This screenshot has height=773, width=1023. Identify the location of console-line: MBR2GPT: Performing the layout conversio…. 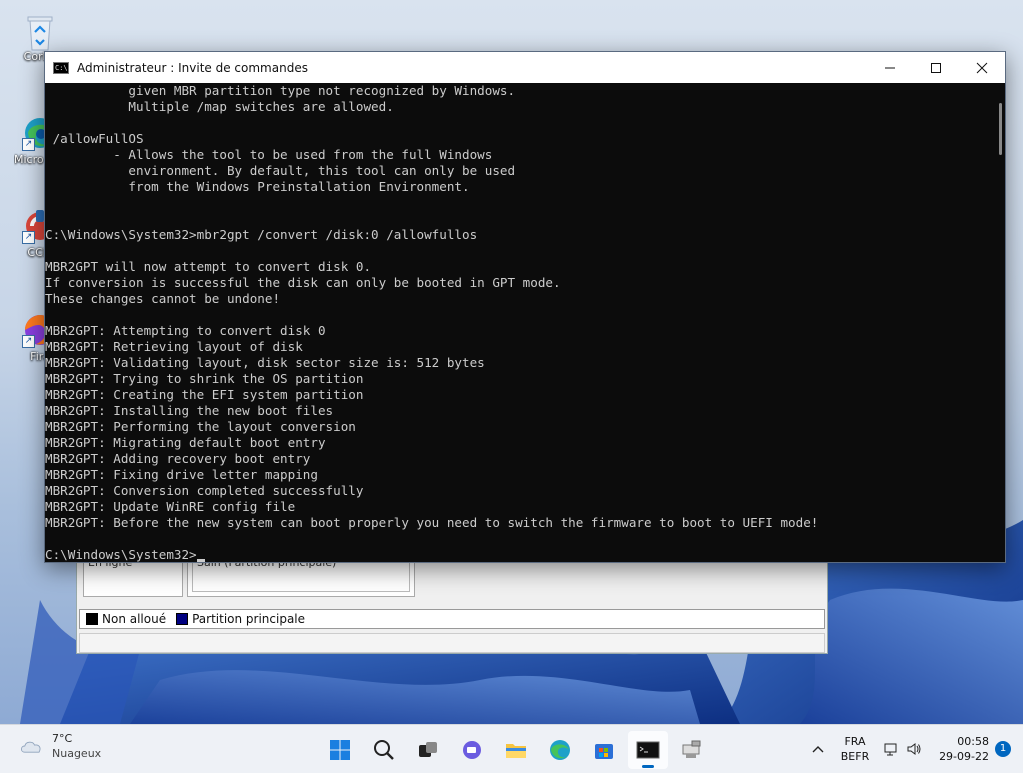
(200, 426).